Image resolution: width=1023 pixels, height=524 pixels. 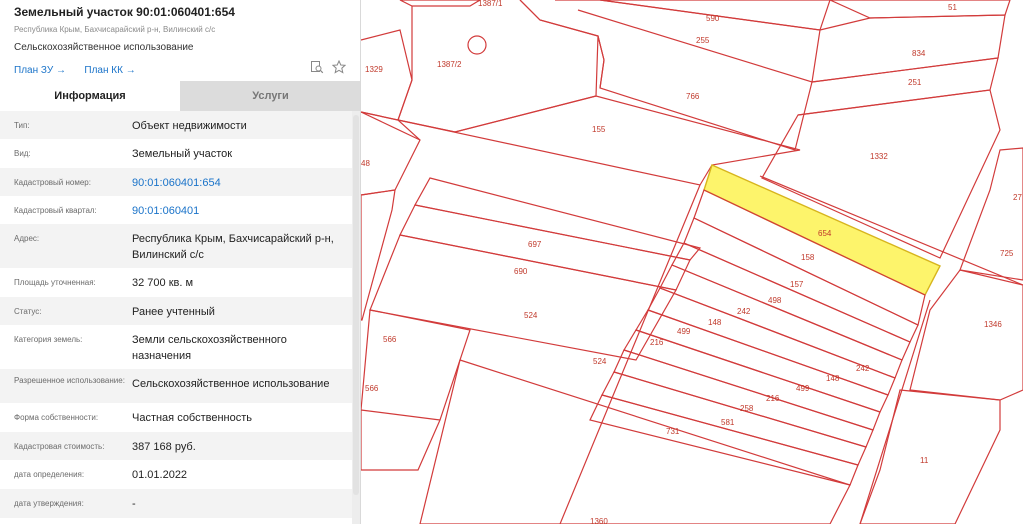 I want to click on tab-bar: Информация Услуги, so click(x=180, y=96).